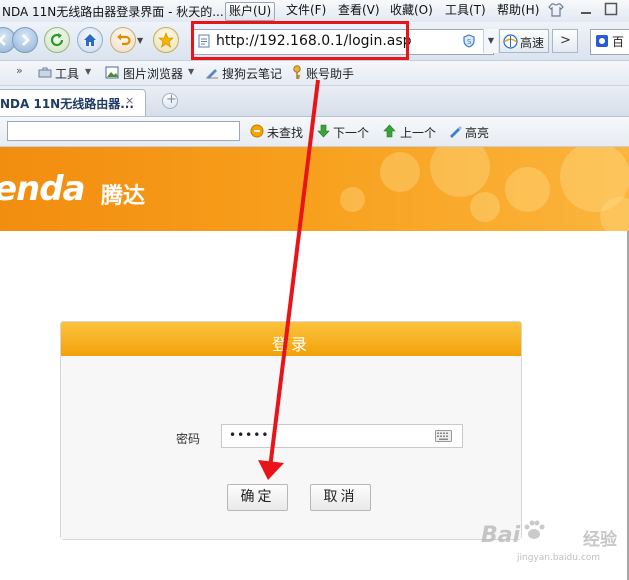 This screenshot has height=580, width=629. What do you see at coordinates (586, 10) in the screenshot?
I see `minimize-icon` at bounding box center [586, 10].